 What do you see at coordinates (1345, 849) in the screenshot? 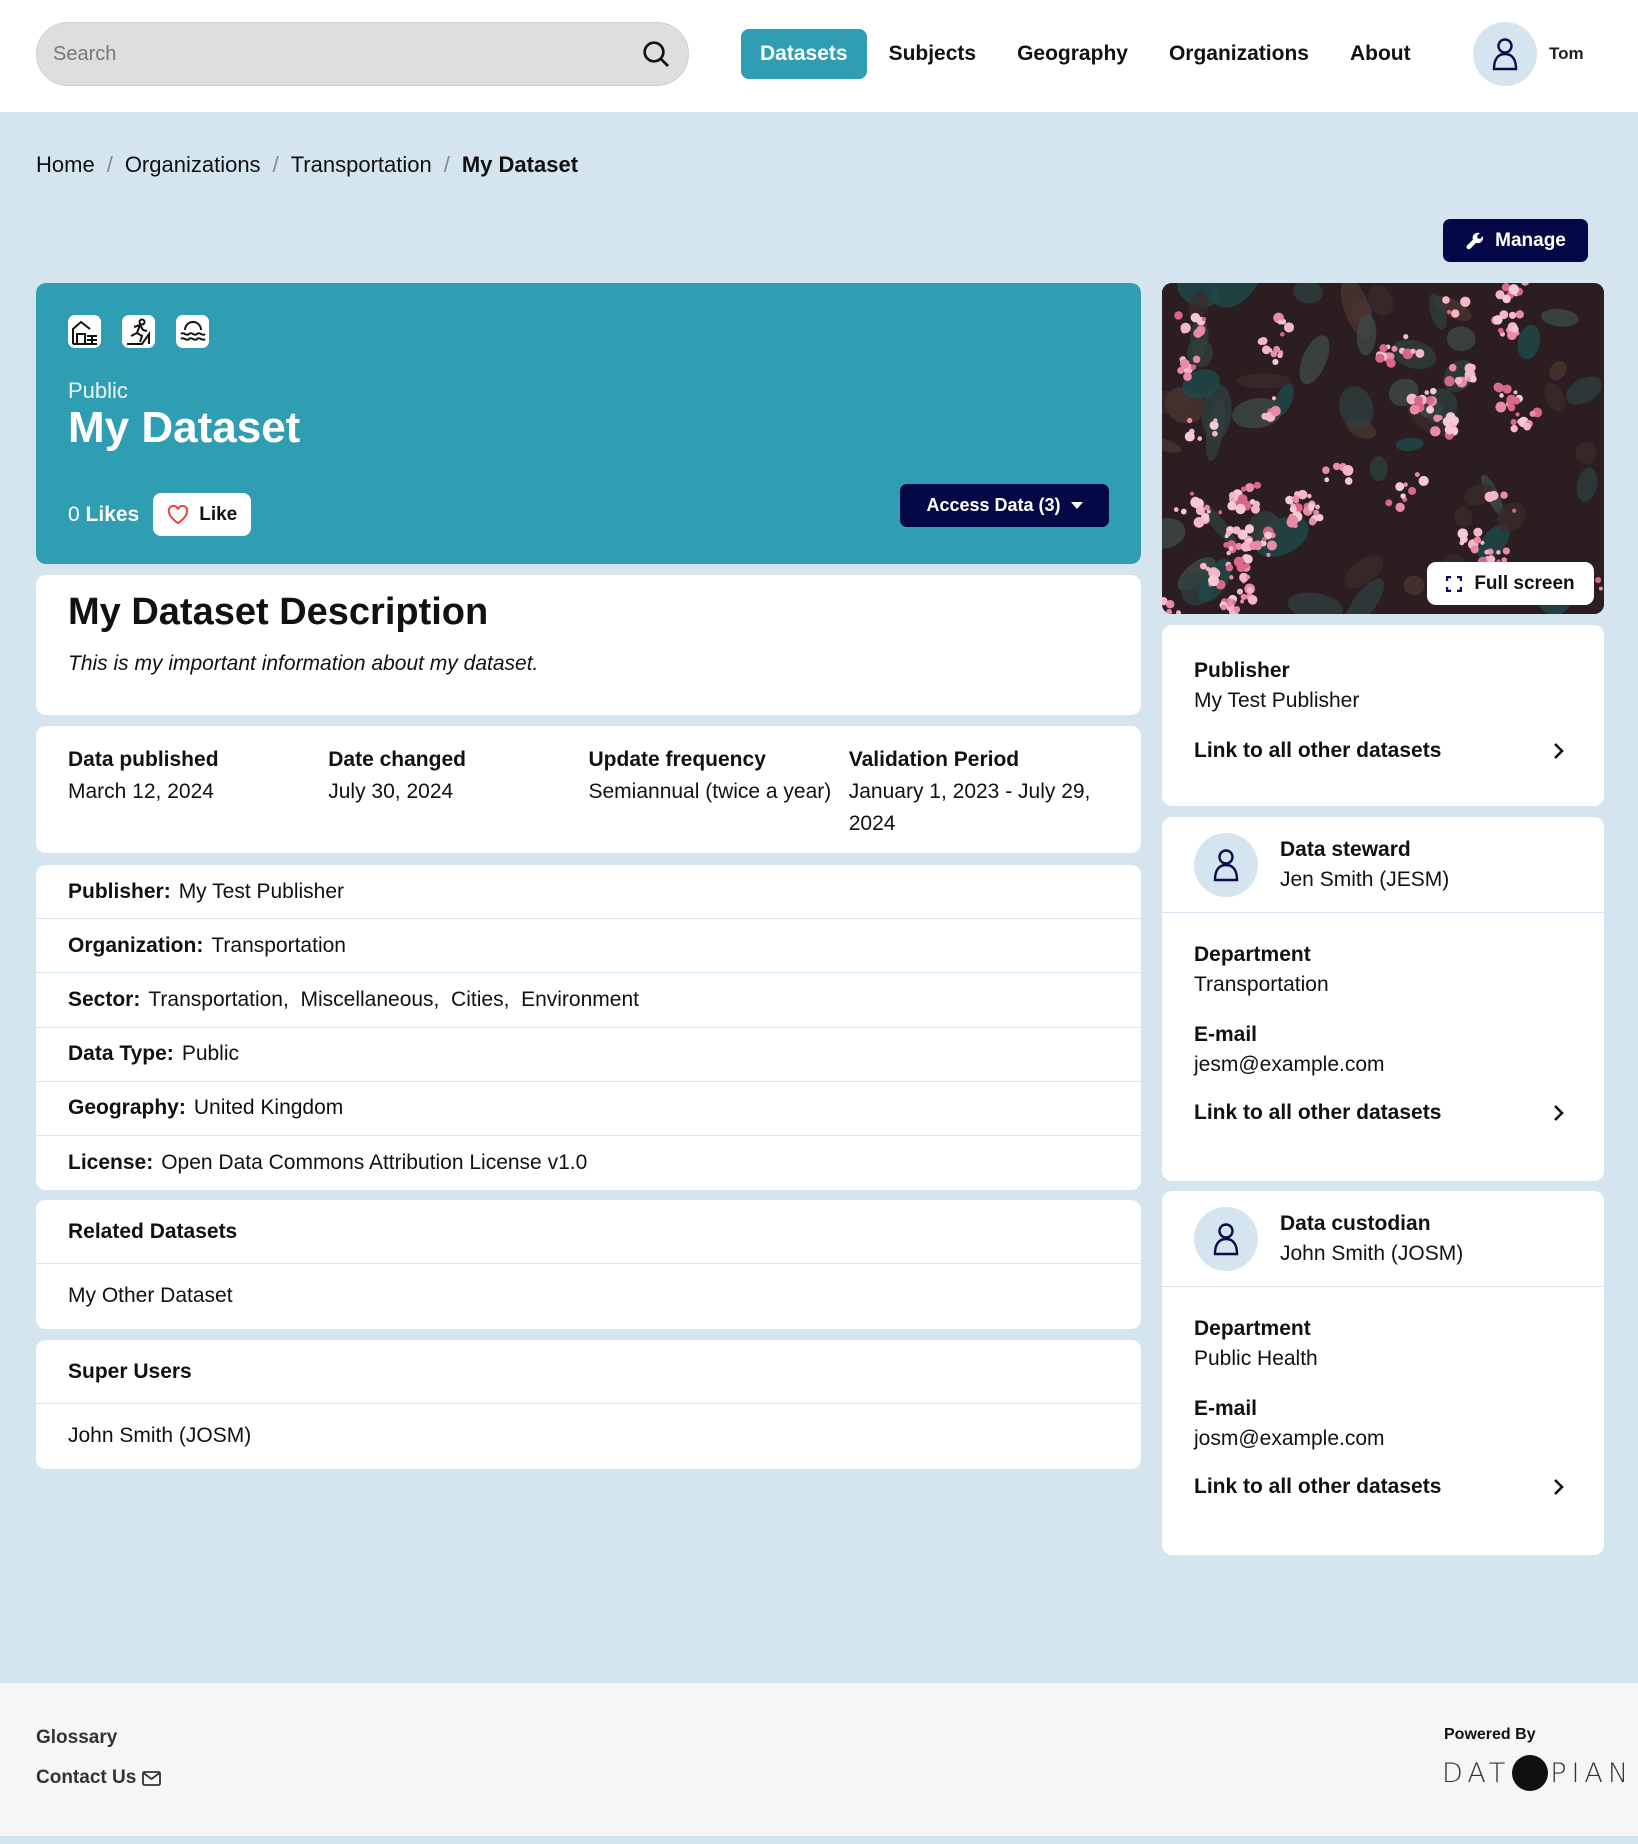
I see `steward-role: Data steward` at bounding box center [1345, 849].